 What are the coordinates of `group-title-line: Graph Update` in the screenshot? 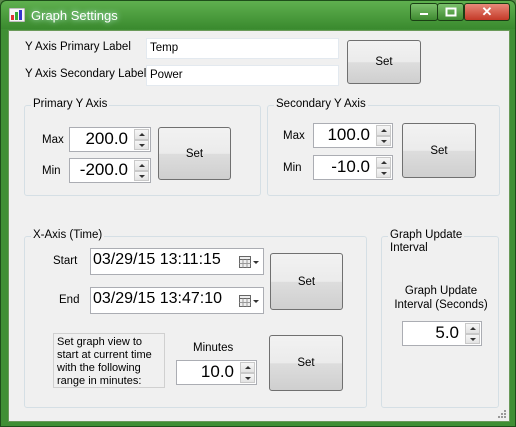 It's located at (426, 235).